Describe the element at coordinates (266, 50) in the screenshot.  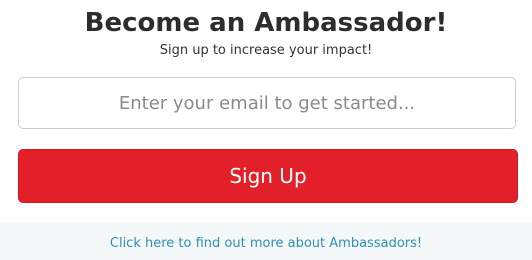
I see `page-subtitle: Sign up to increase your impact!` at that location.